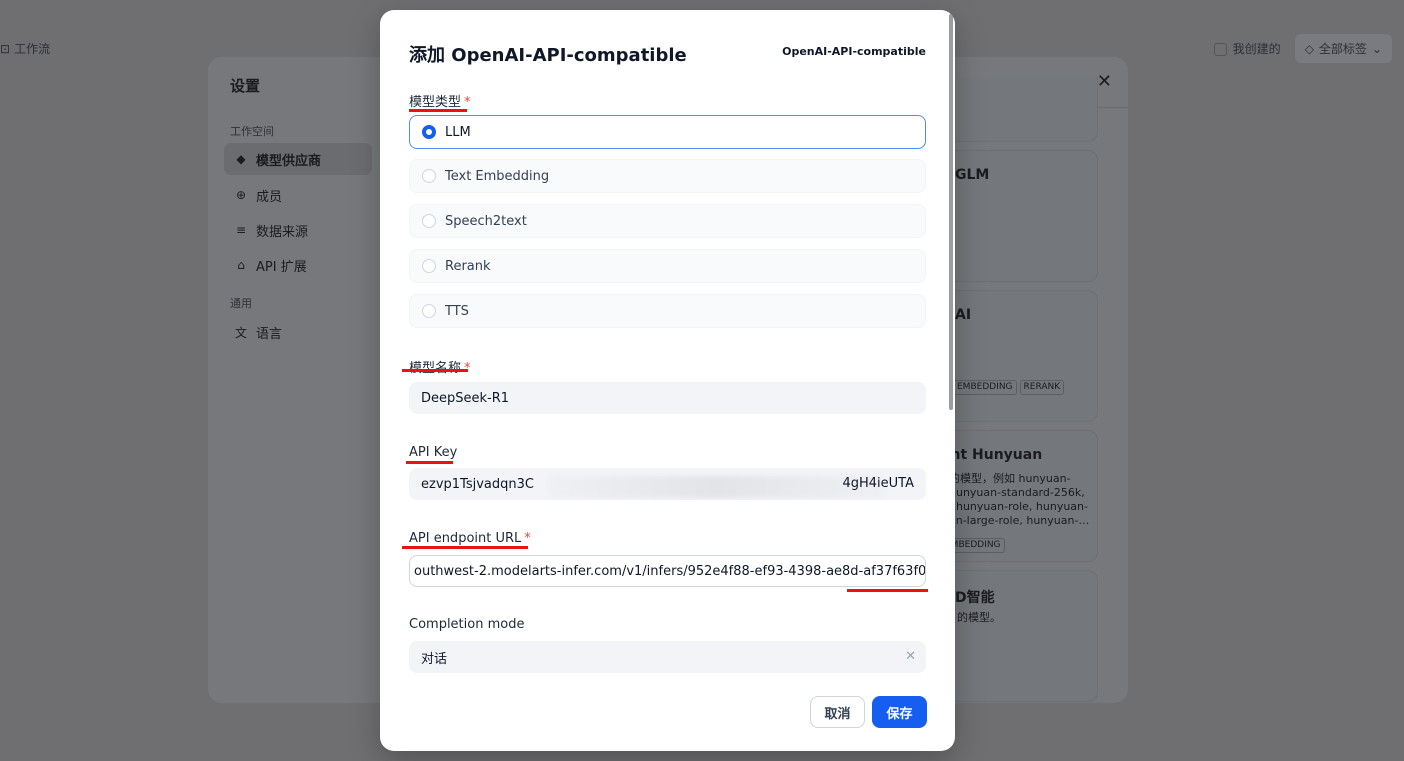  Describe the element at coordinates (667, 266) in the screenshot. I see `radio-rerank: Rerank` at that location.